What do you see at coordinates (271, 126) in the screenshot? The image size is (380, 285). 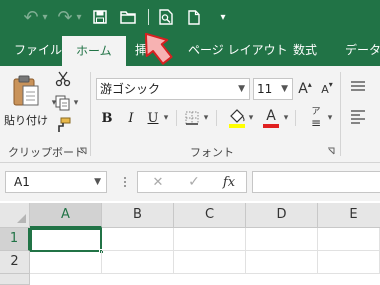 I see `font-color-swatch` at bounding box center [271, 126].